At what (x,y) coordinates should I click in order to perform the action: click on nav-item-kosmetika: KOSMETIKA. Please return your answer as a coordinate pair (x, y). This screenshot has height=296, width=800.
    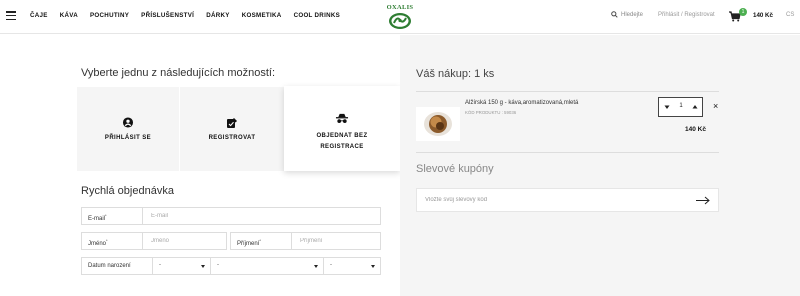
    Looking at the image, I should click on (262, 15).